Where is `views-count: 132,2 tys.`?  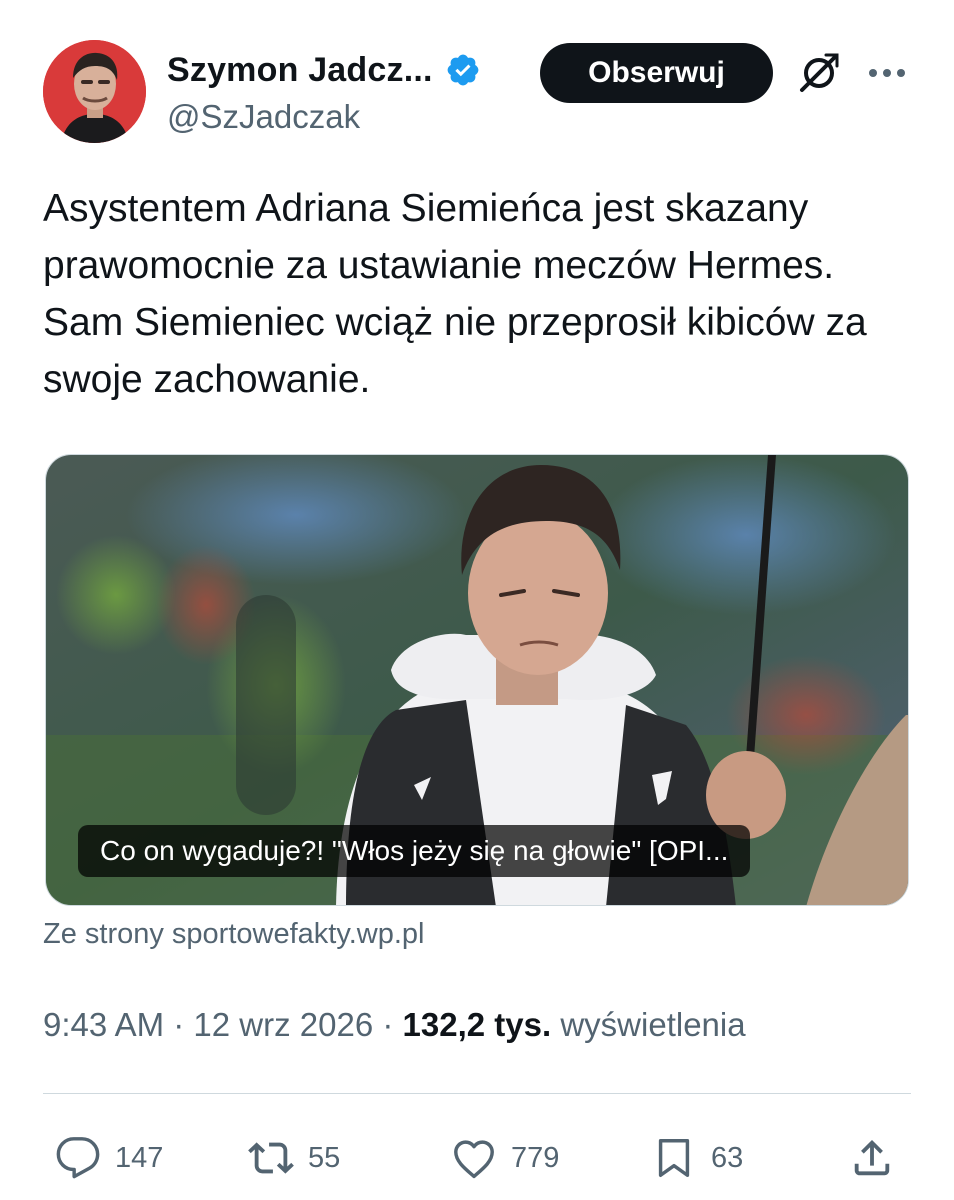
views-count: 132,2 tys. is located at coordinates (477, 1024).